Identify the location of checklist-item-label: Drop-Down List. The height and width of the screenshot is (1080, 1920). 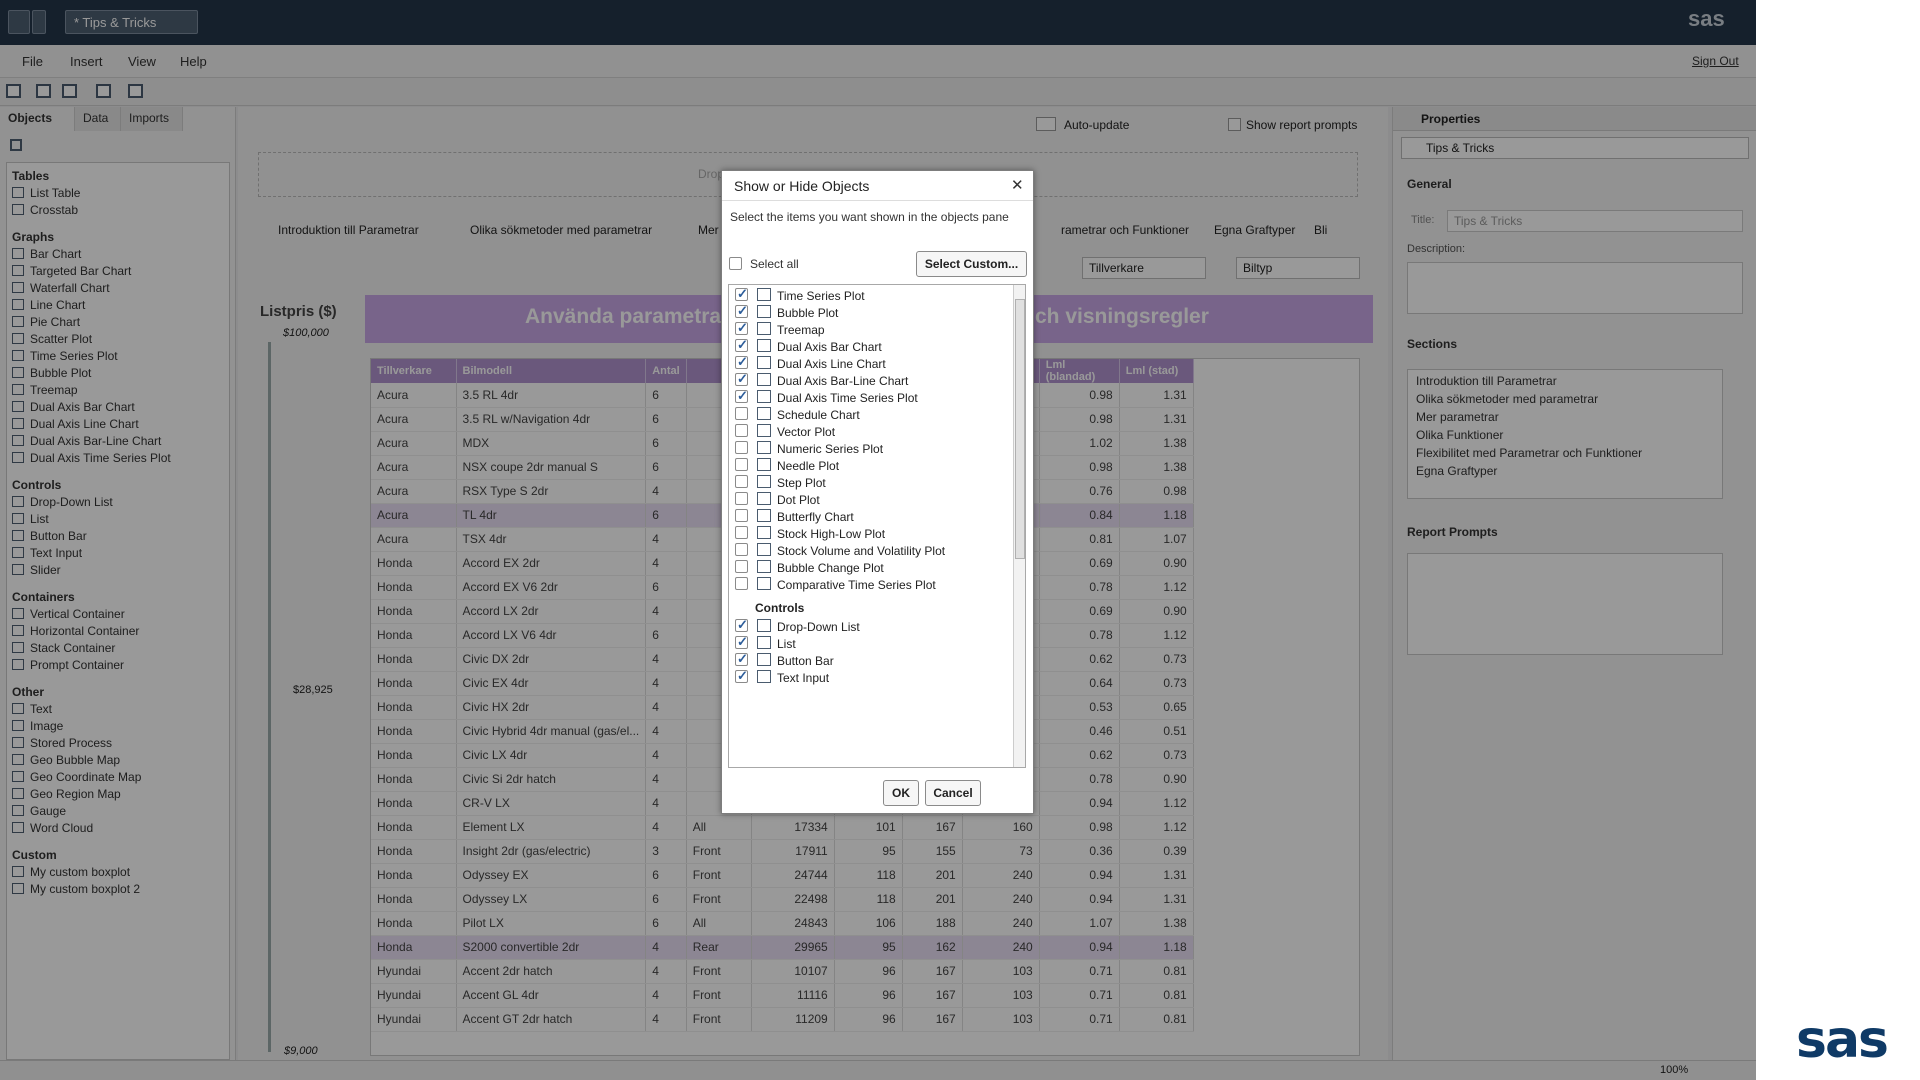
(818, 627).